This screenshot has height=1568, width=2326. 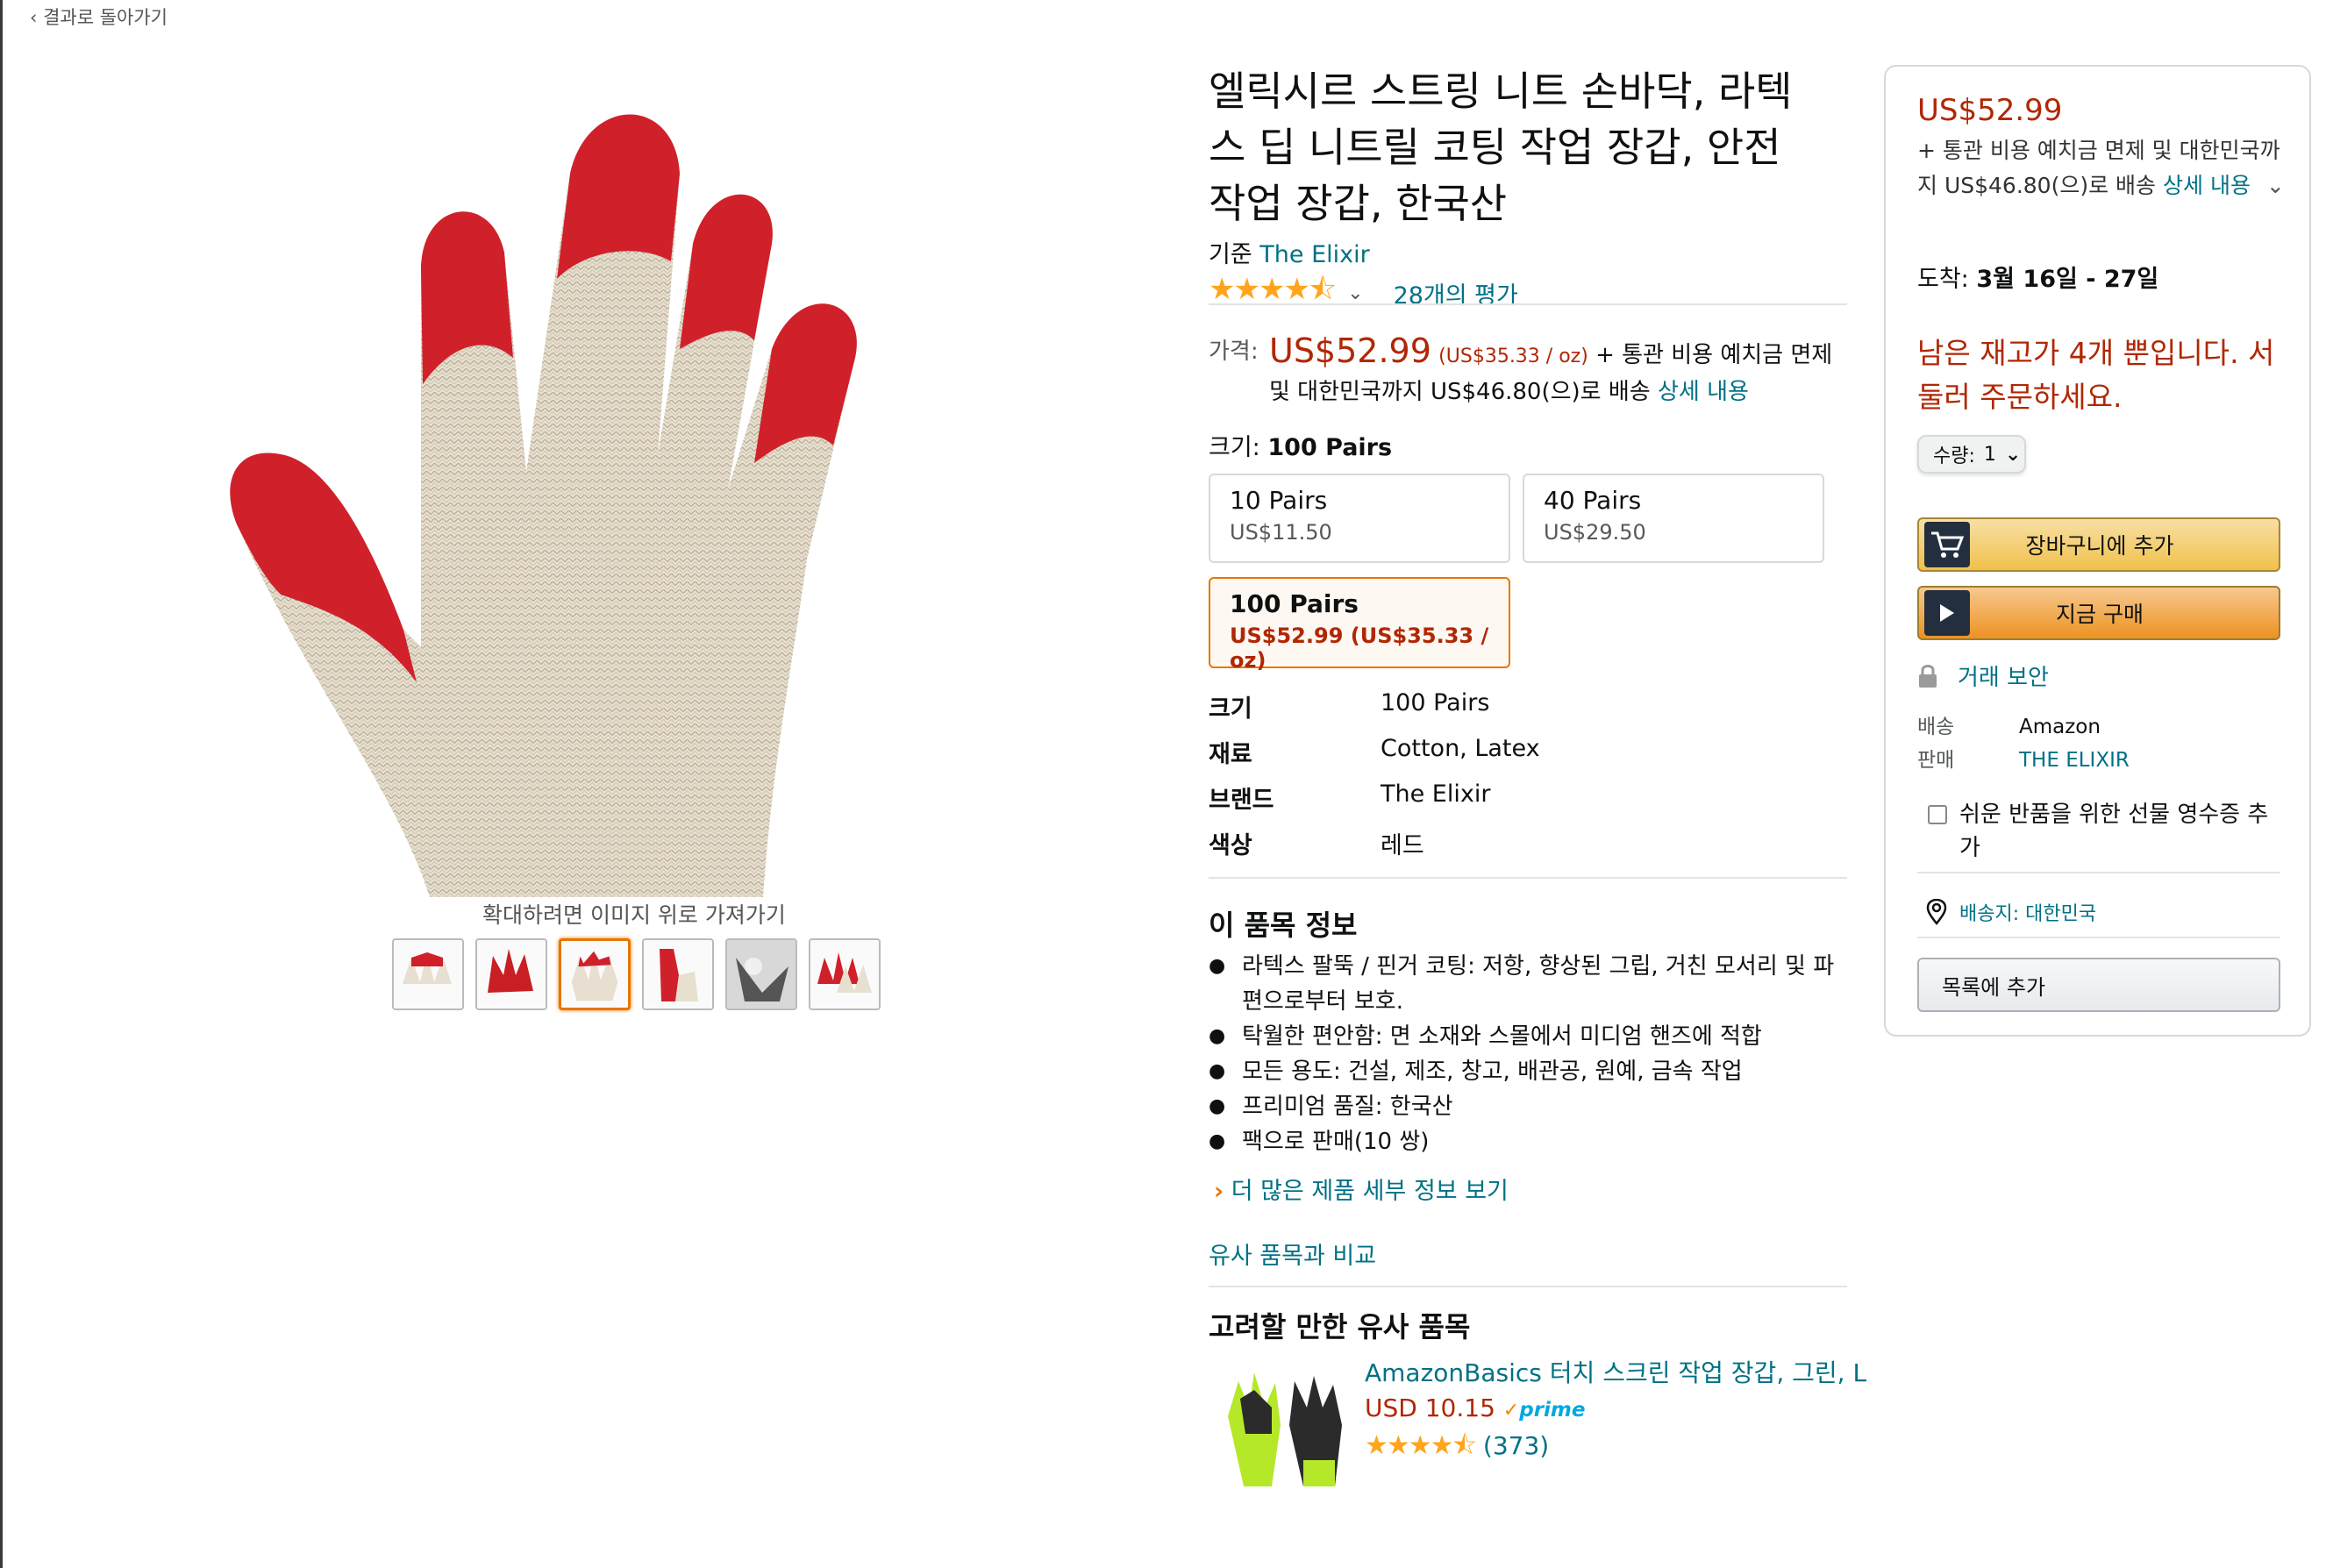 What do you see at coordinates (1436, 794) in the screenshot?
I see `spec-value: The Elixir` at bounding box center [1436, 794].